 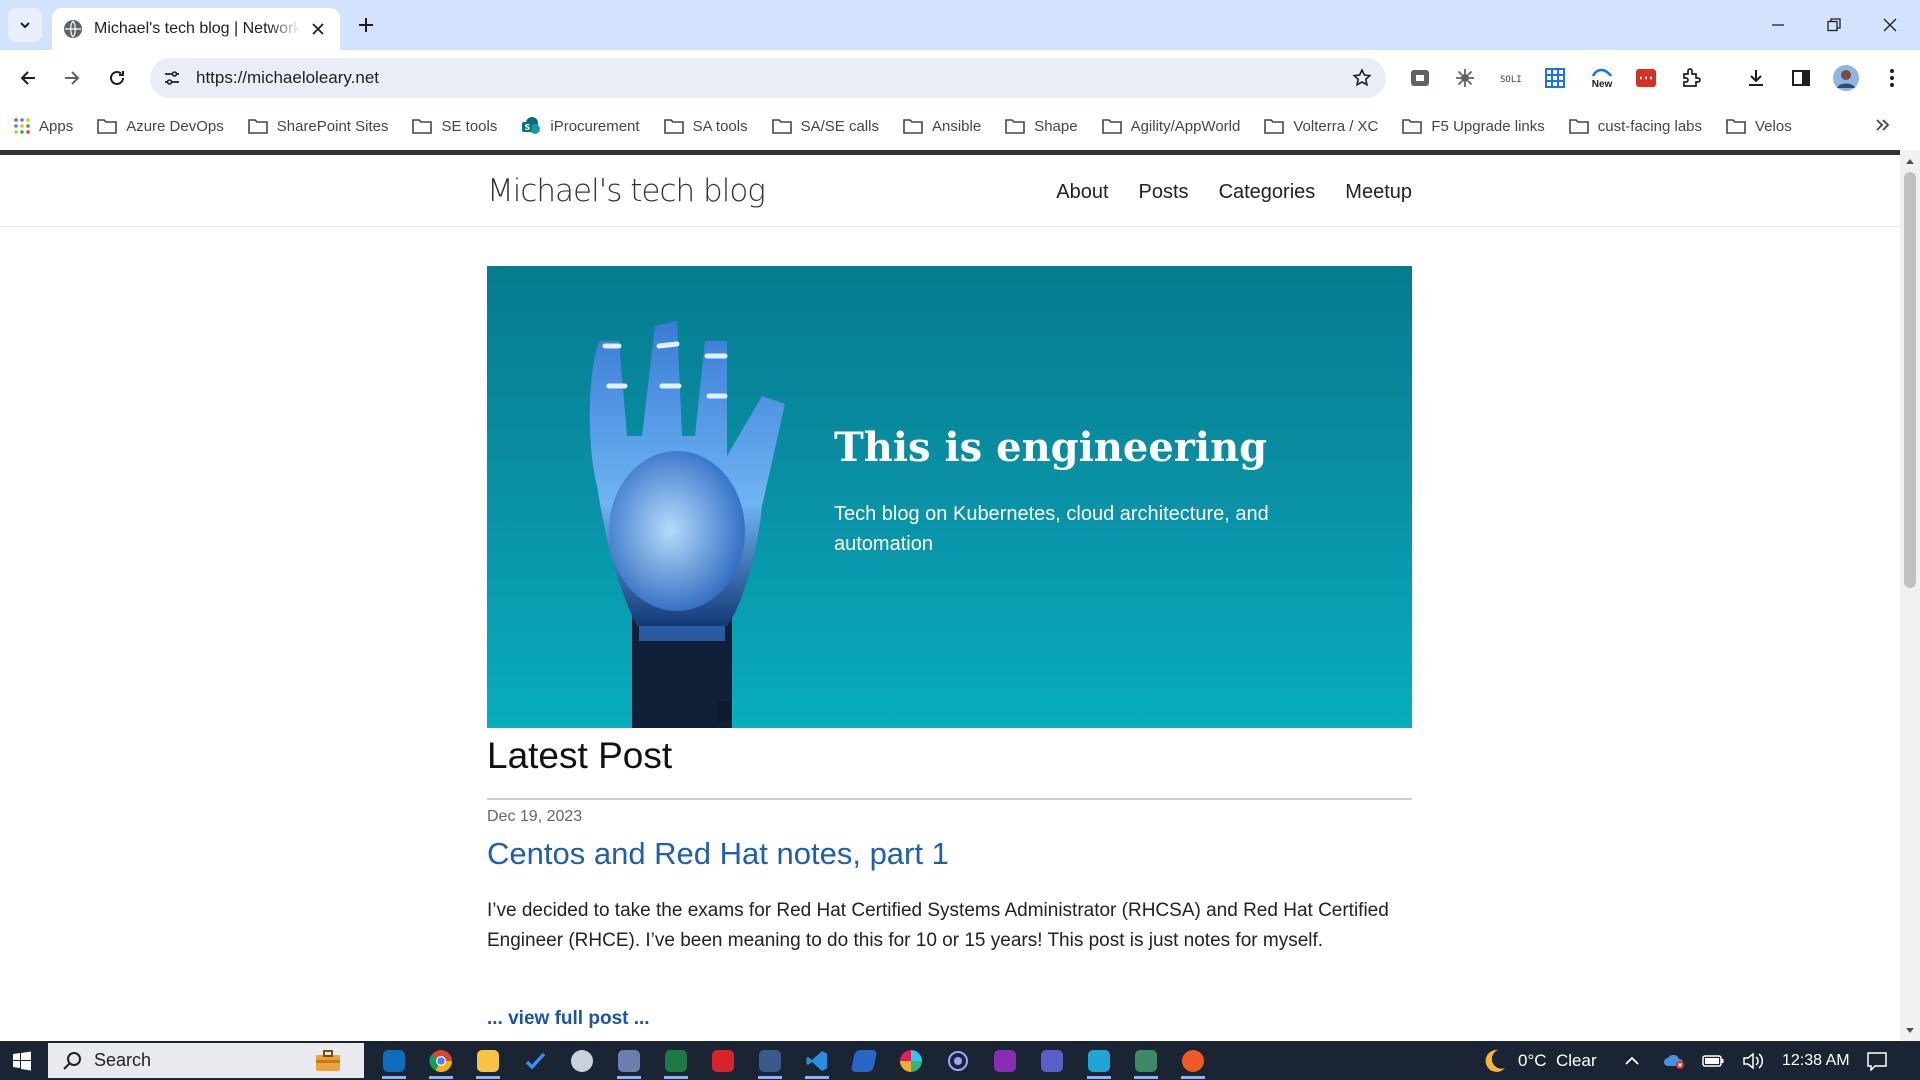 I want to click on reload-button, so click(x=117, y=78).